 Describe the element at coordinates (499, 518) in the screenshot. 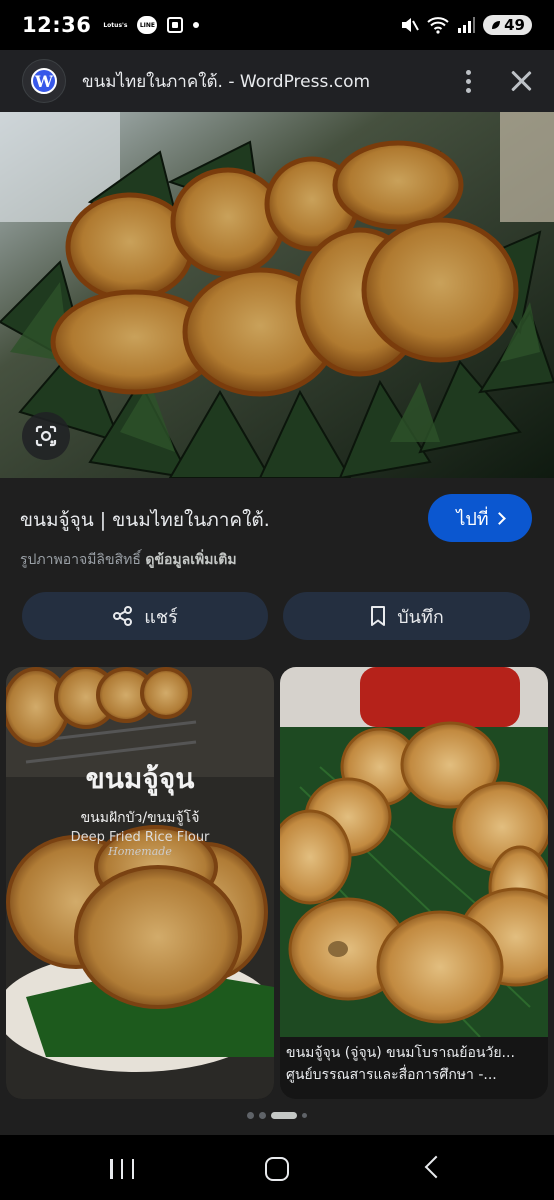

I see `chevron-right-icon` at that location.